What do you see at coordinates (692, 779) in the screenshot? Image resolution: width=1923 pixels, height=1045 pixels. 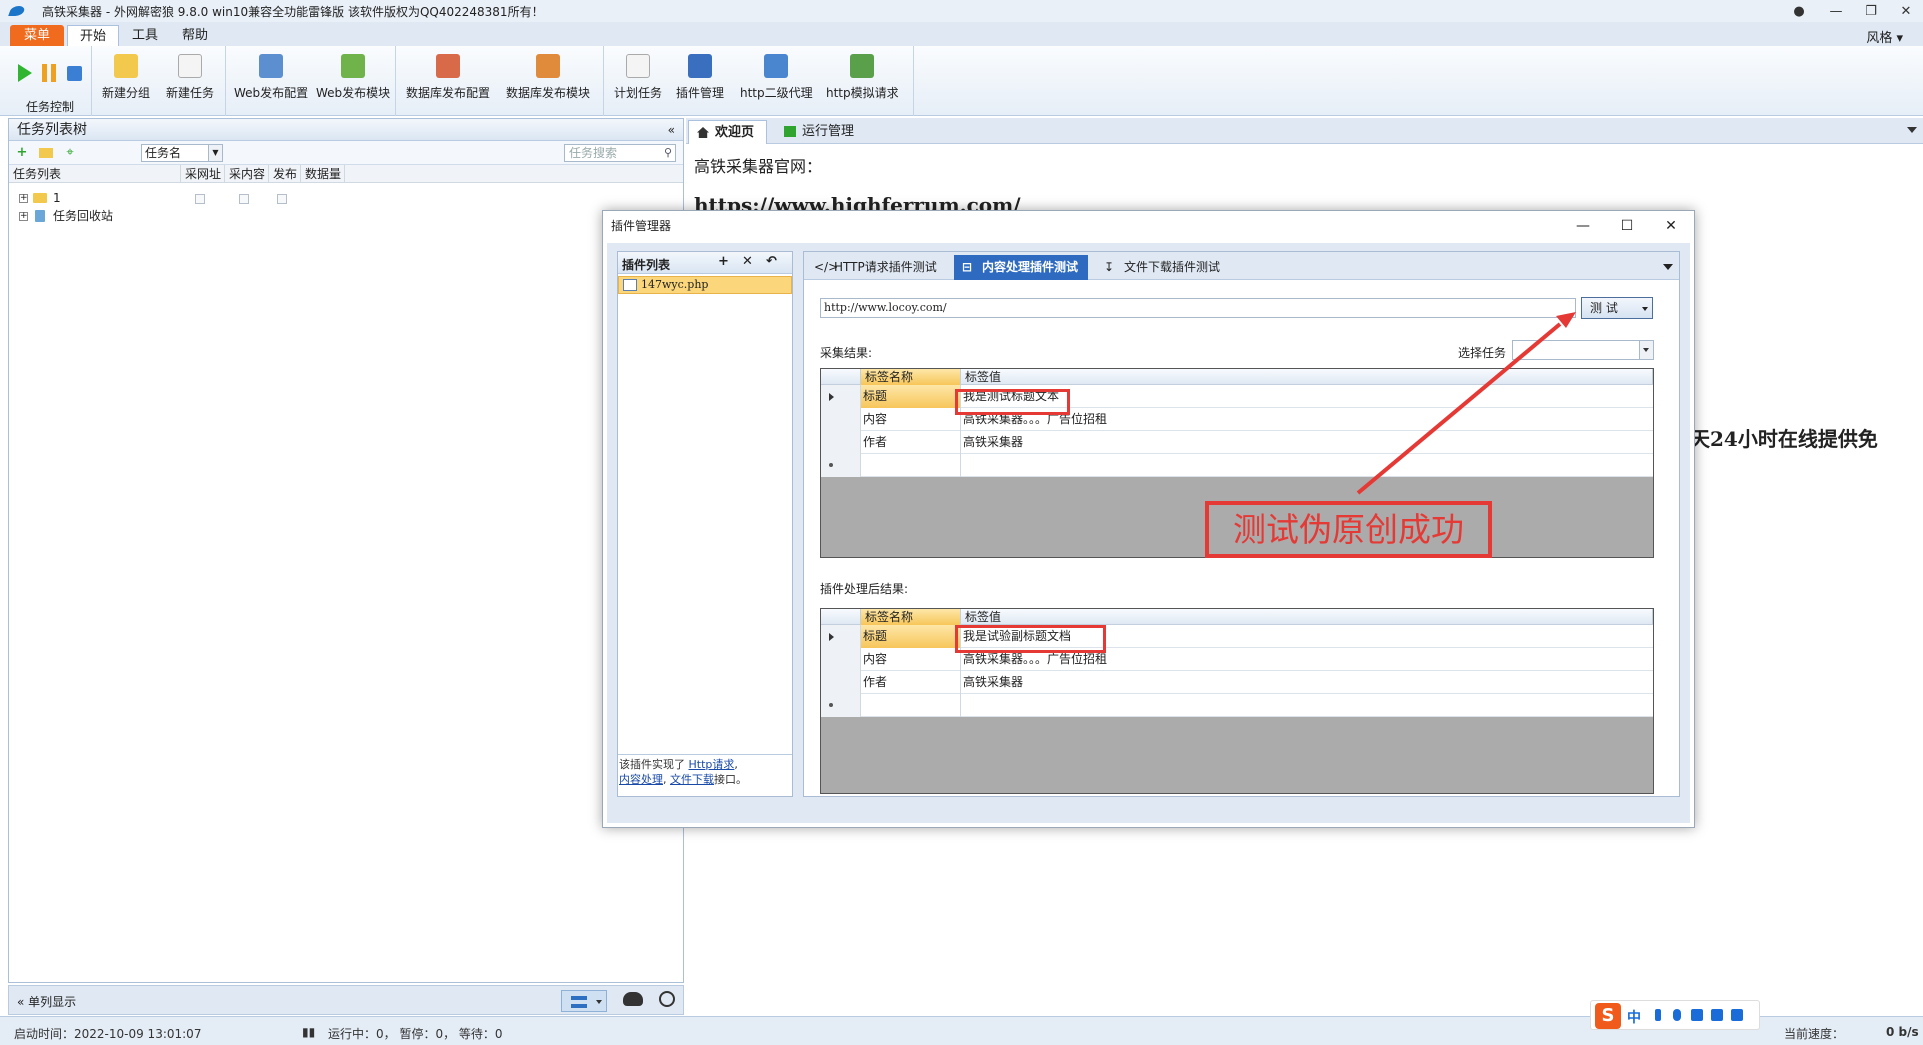 I see `file-download-link: 文件下载` at bounding box center [692, 779].